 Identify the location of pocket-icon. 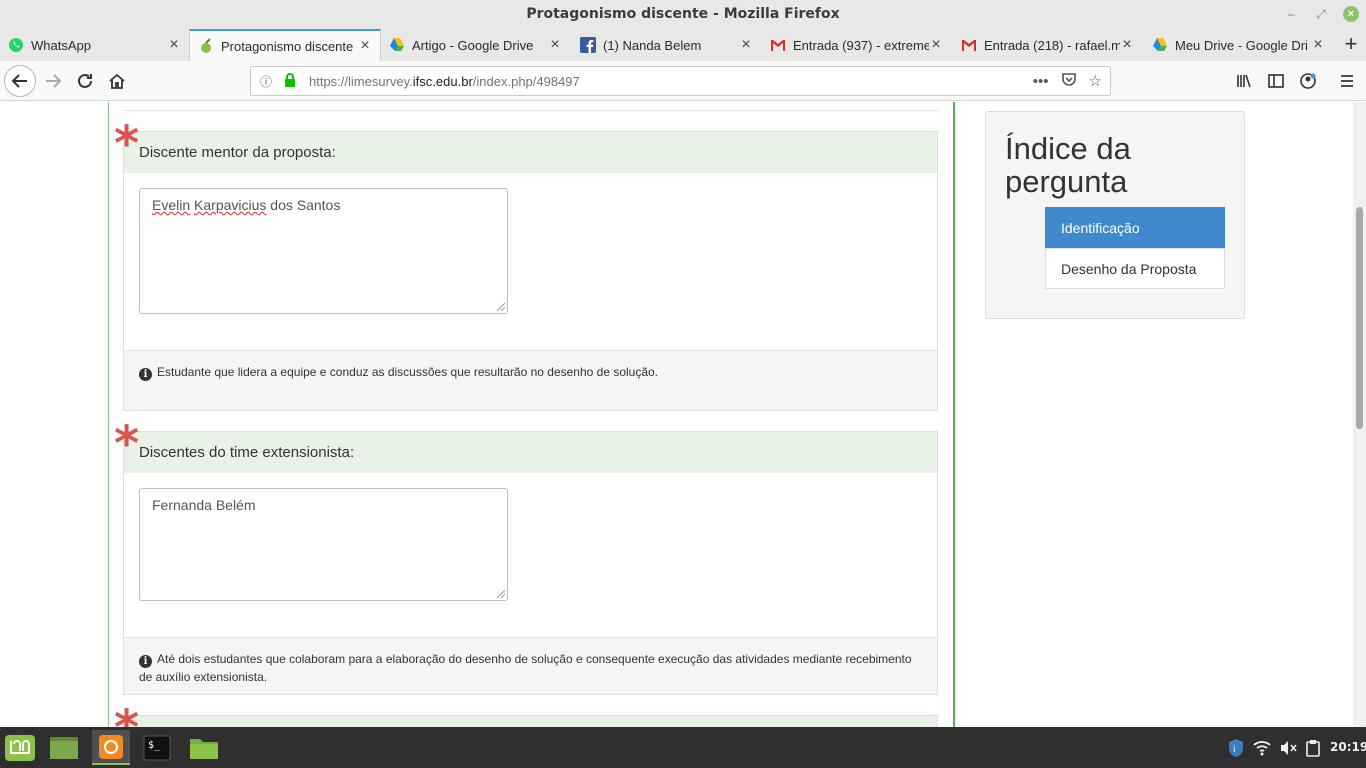
(1069, 81).